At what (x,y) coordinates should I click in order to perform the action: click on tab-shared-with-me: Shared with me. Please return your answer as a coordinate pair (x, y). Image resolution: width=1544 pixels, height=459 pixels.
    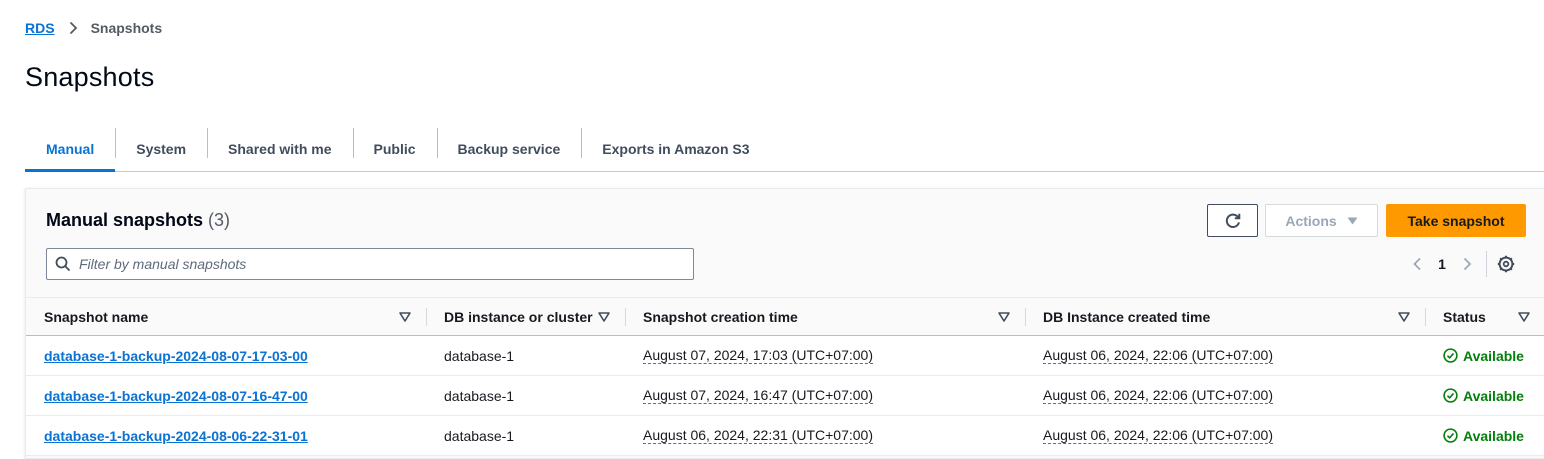
    Looking at the image, I should click on (279, 149).